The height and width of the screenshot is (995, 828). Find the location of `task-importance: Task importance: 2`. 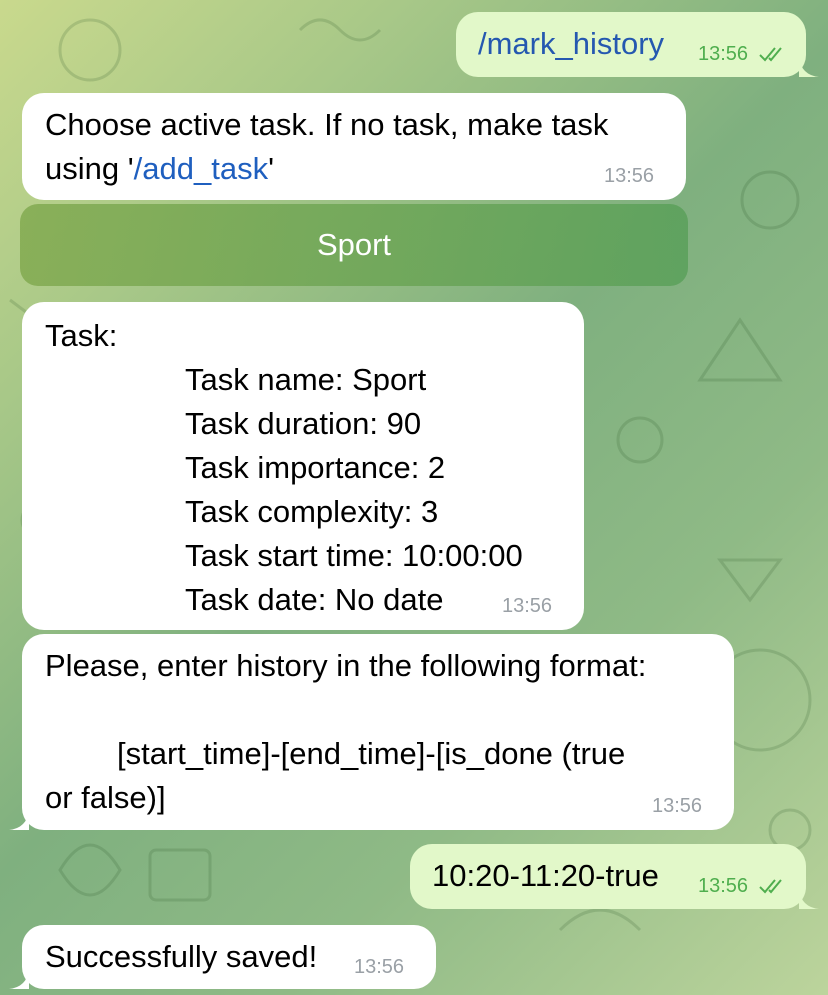

task-importance: Task importance: 2 is located at coordinates (315, 467).